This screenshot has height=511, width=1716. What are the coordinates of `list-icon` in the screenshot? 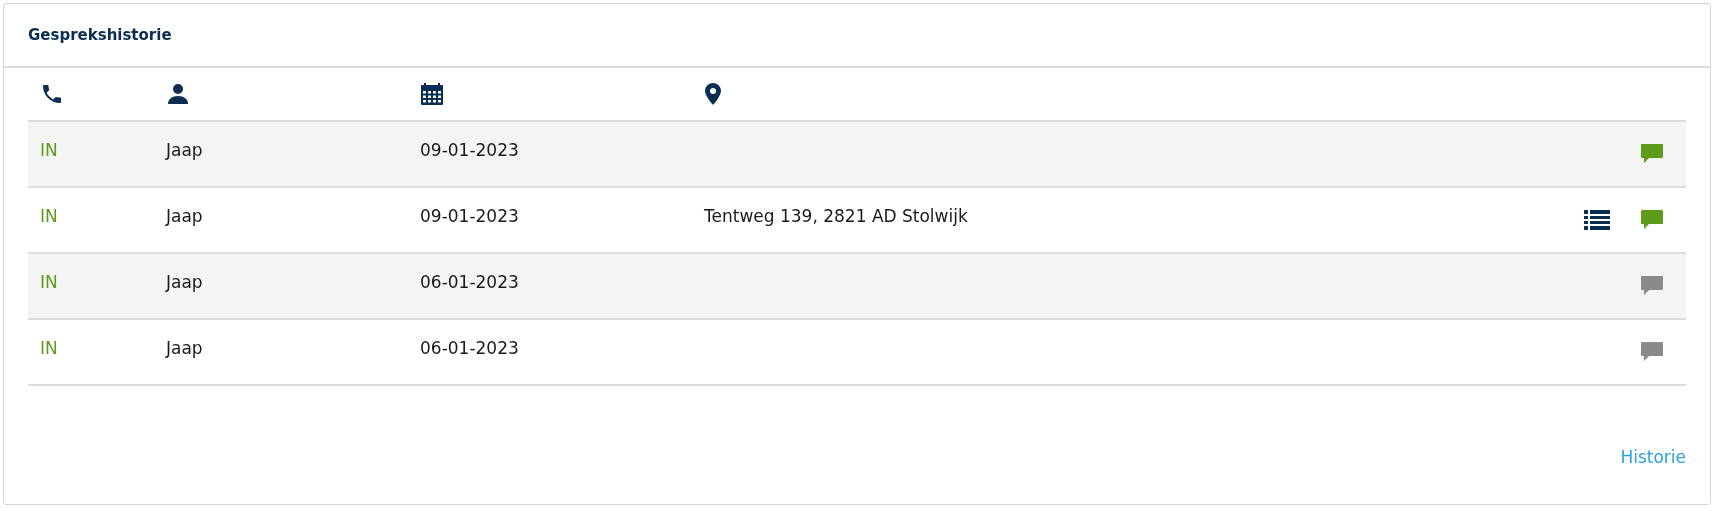 It's located at (1597, 220).